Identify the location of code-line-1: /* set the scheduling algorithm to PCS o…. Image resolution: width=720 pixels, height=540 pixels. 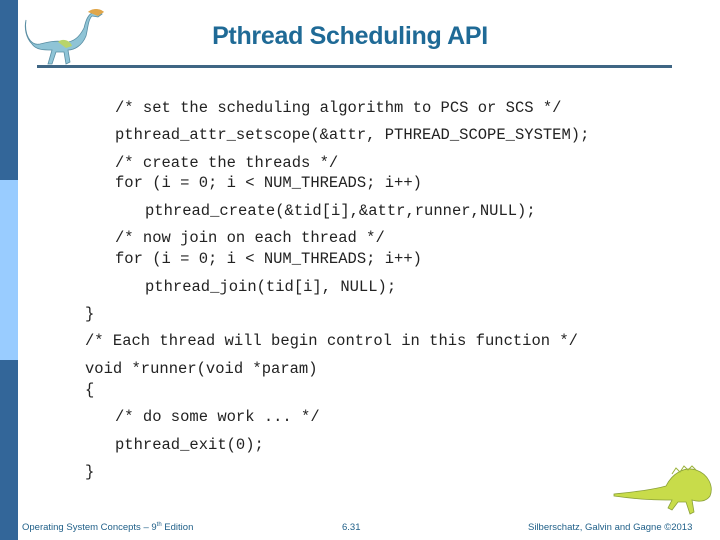
(338, 108).